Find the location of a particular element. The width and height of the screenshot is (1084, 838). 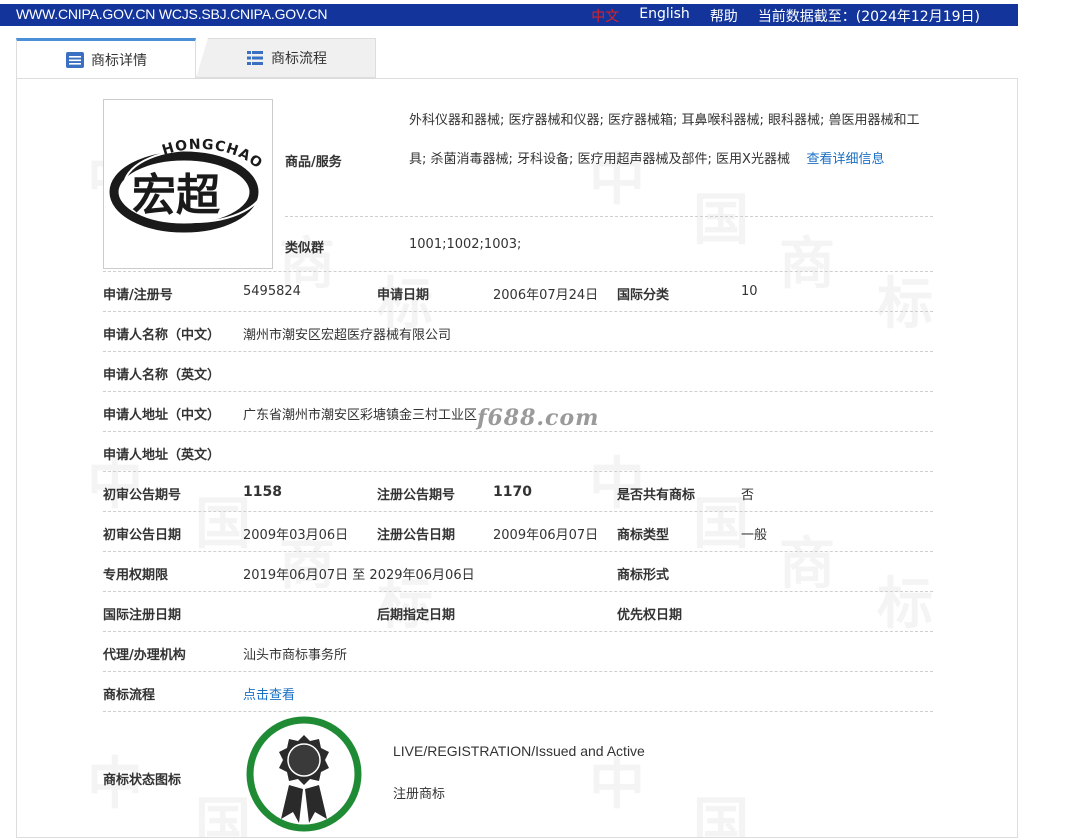

reg-no-value: 5495824 is located at coordinates (272, 291).